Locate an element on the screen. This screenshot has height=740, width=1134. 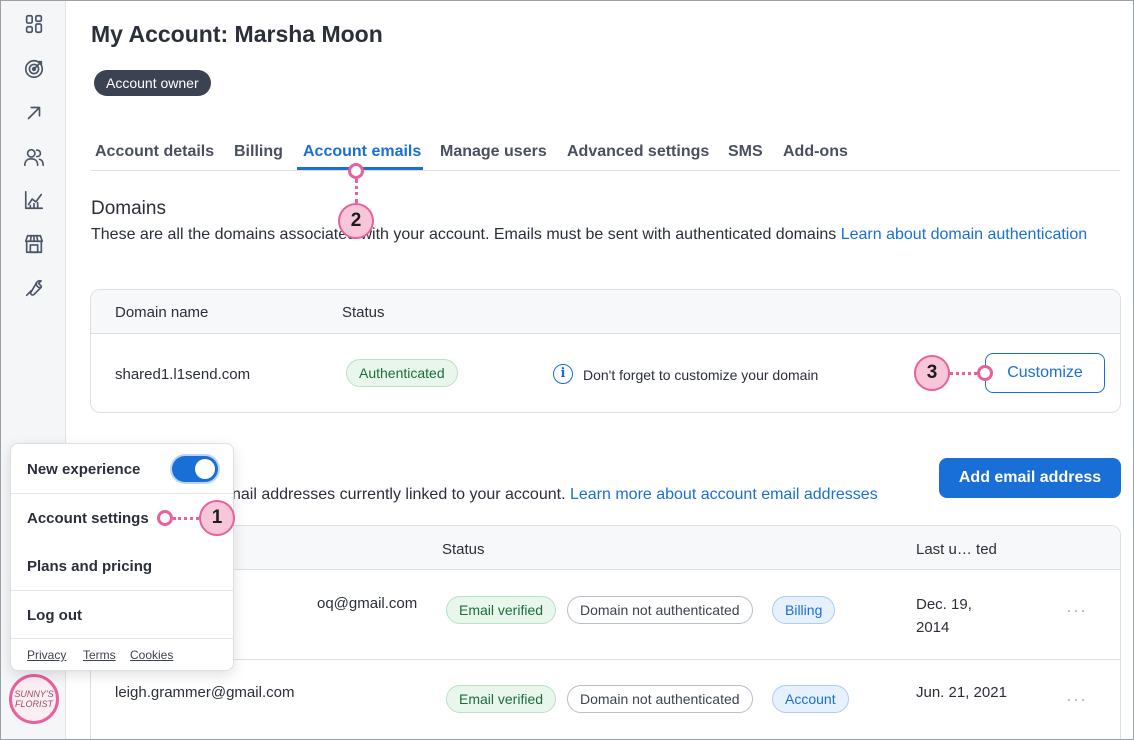
column-last-updated: Last u… ted is located at coordinates (956, 549).